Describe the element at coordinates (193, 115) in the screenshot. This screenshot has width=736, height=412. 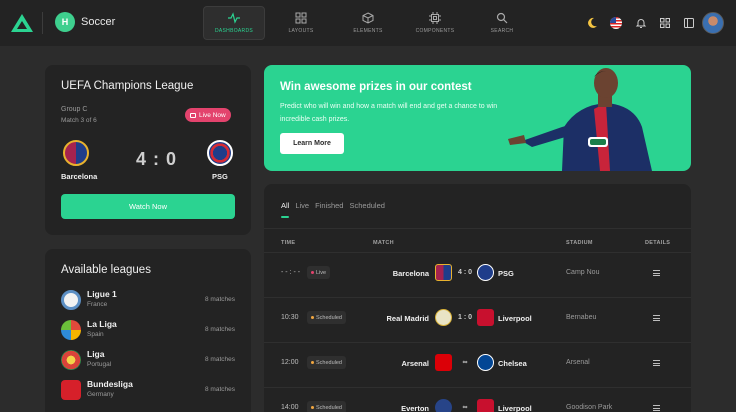
I see `video-camera-icon` at that location.